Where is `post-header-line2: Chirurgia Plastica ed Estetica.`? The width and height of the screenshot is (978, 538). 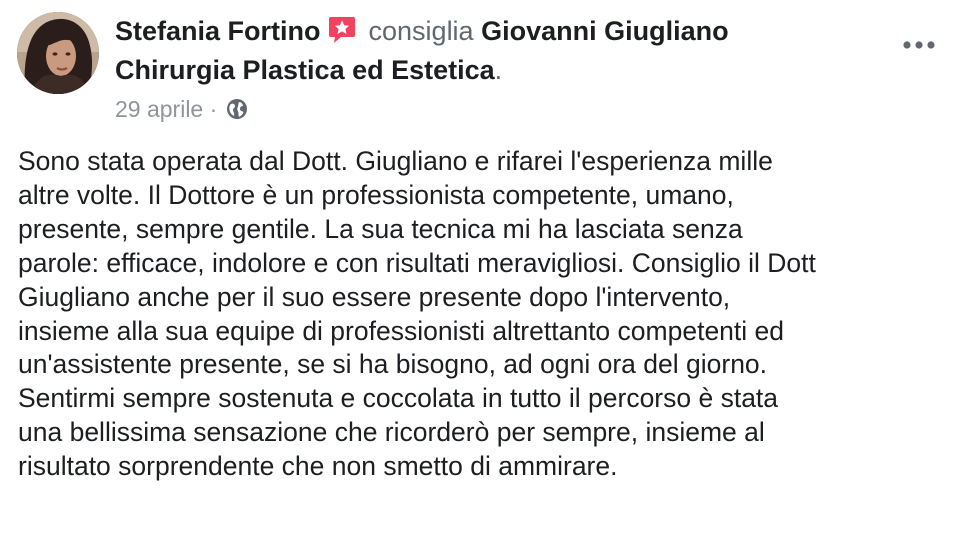
post-header-line2: Chirurgia Plastica ed Estetica. is located at coordinates (308, 70).